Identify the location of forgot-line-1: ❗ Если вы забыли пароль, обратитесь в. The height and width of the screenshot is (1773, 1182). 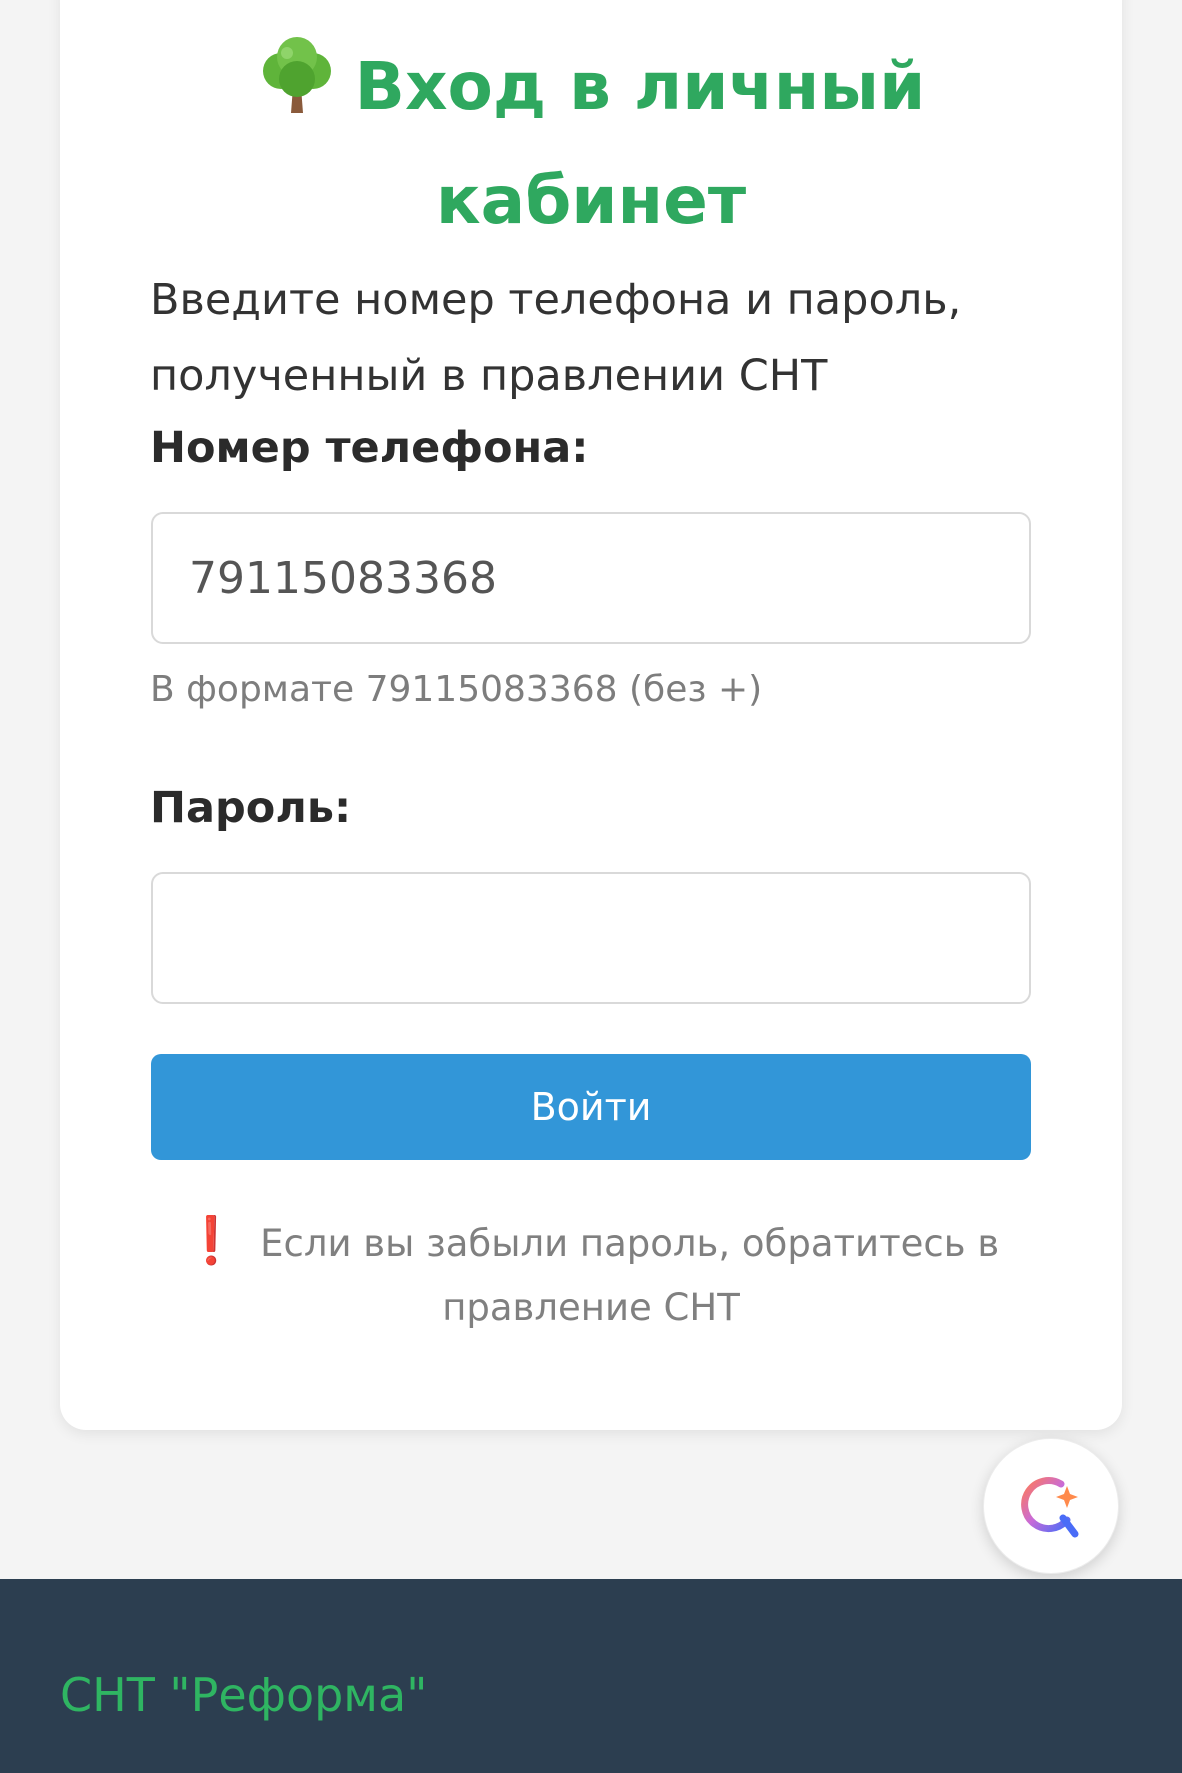
(591, 1242).